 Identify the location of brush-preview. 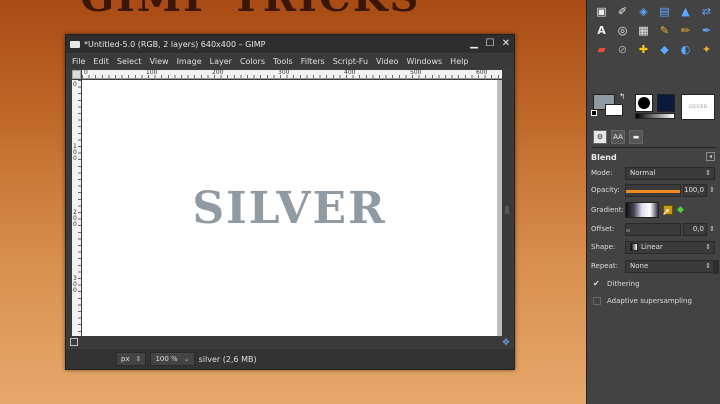
(644, 103).